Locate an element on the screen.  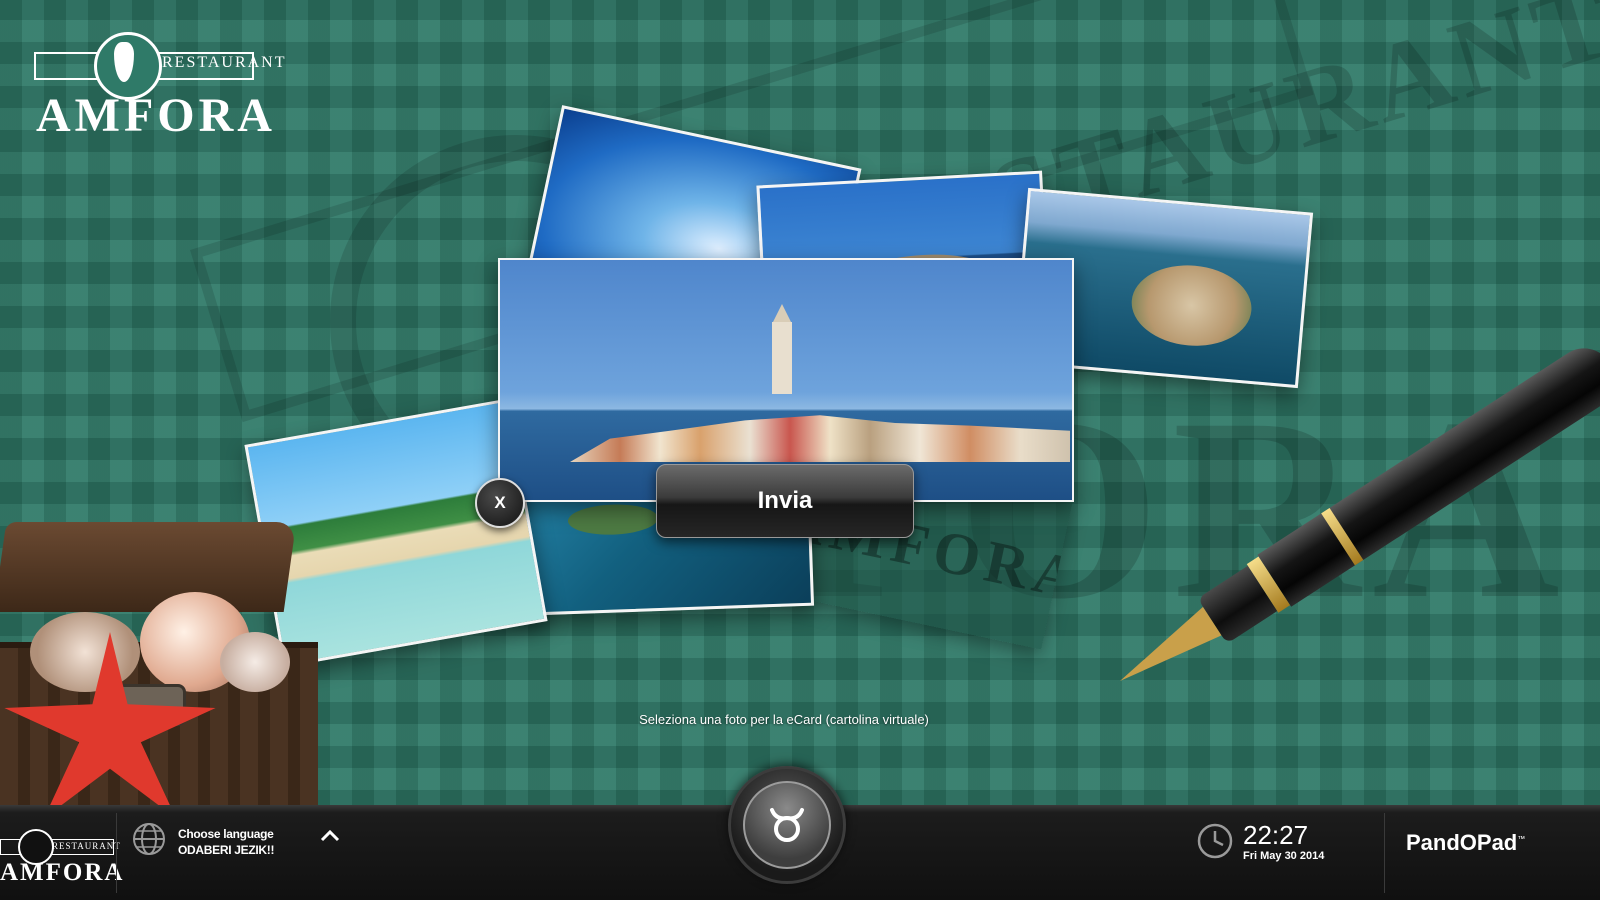
logo-name: AMFORA is located at coordinates (156, 115).